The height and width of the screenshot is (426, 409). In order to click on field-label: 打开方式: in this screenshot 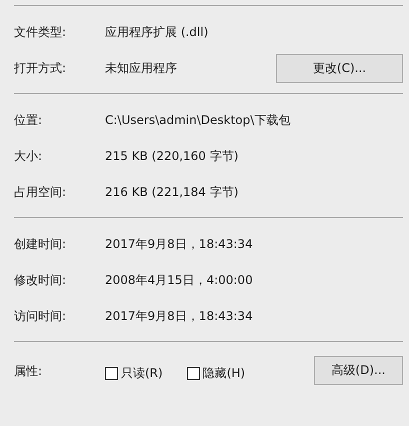, I will do `click(41, 68)`.